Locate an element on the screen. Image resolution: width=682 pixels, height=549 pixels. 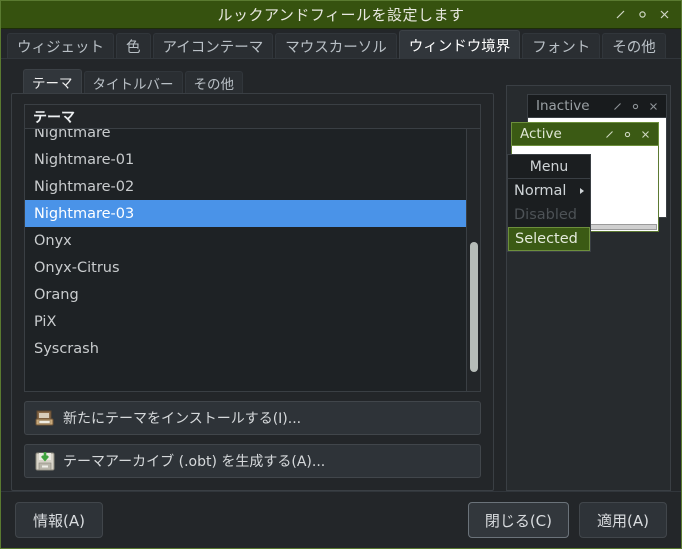
save-disk-icon is located at coordinates (45, 461).